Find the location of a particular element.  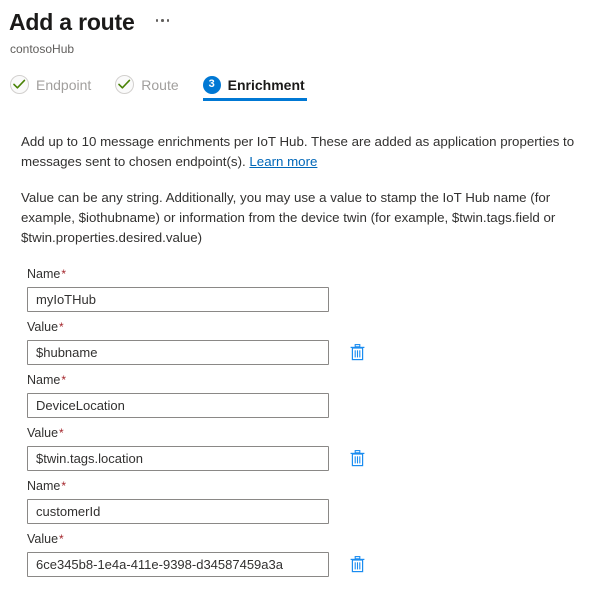

tab-route: Route is located at coordinates (151, 84).